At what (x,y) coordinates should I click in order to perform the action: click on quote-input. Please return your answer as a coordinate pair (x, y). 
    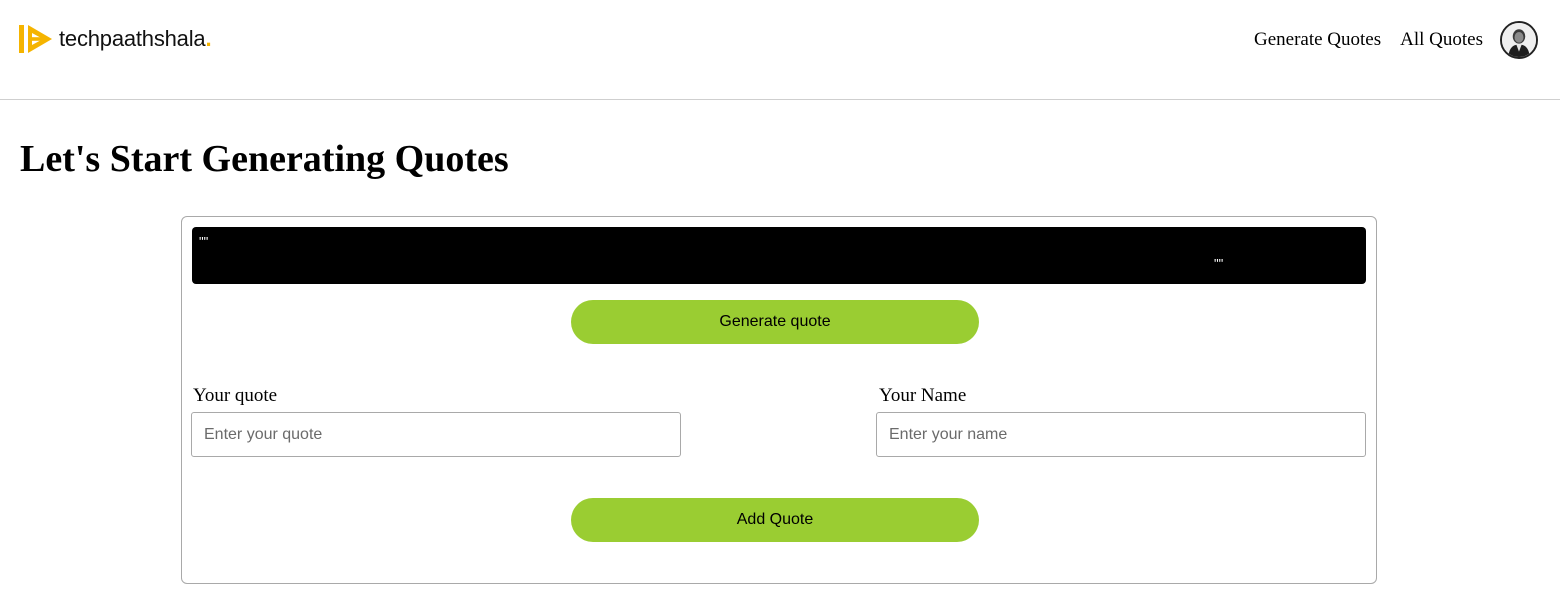
    Looking at the image, I should click on (436, 434).